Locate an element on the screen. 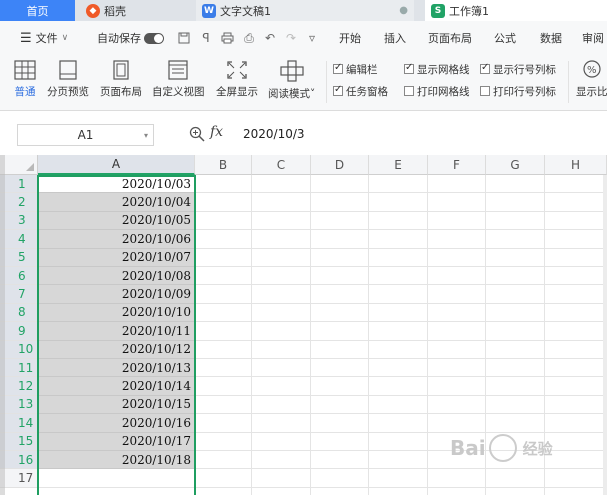 This screenshot has width=607, height=495. task-pane-checkbox: 任务窗格 is located at coordinates (360, 91).